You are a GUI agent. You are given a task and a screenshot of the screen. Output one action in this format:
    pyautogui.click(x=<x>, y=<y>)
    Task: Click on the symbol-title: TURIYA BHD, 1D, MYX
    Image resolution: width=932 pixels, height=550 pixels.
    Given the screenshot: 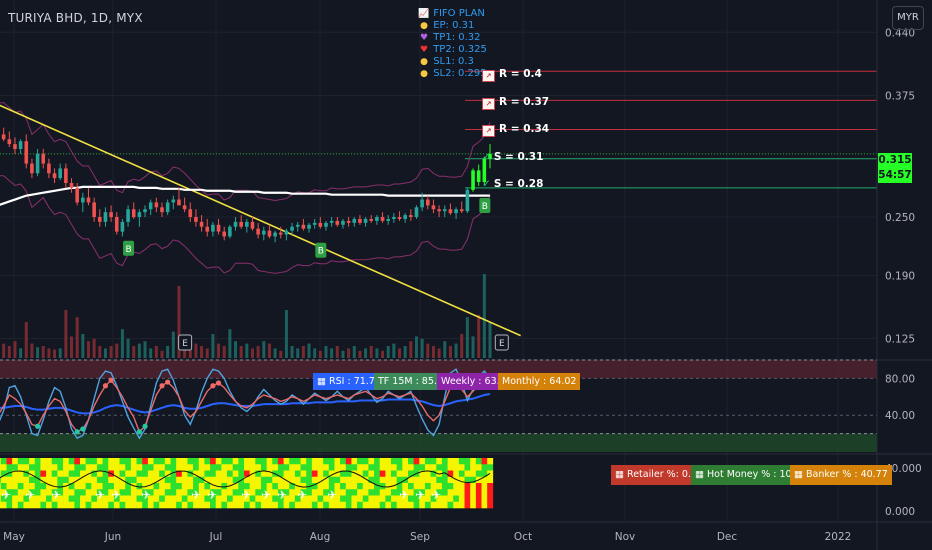 What is the action you would take?
    pyautogui.click(x=75, y=18)
    